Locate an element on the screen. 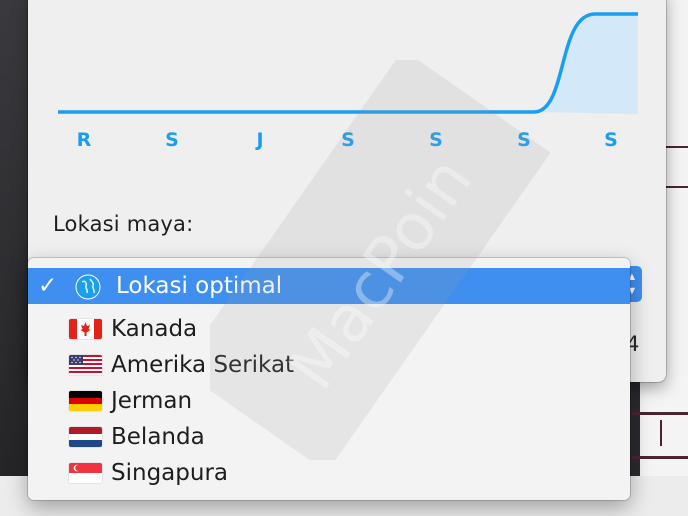  desktop-background is located at coordinates (15, 258).